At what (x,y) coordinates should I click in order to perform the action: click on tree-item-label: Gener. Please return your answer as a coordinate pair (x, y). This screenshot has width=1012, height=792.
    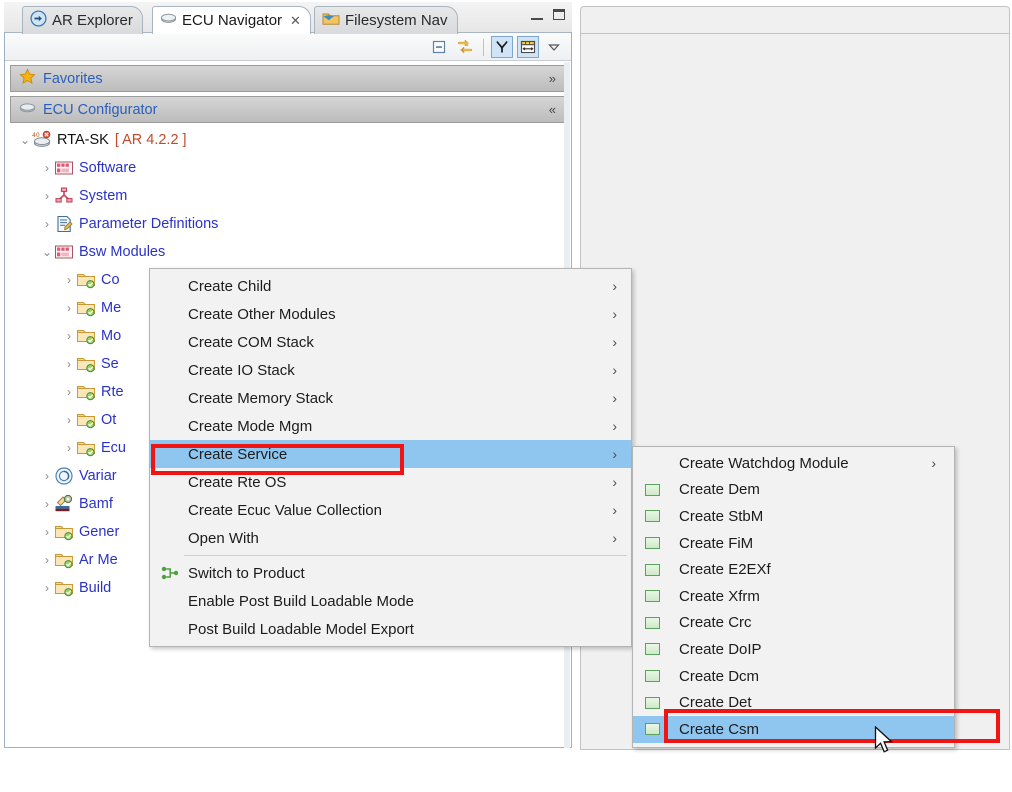
    Looking at the image, I should click on (99, 532).